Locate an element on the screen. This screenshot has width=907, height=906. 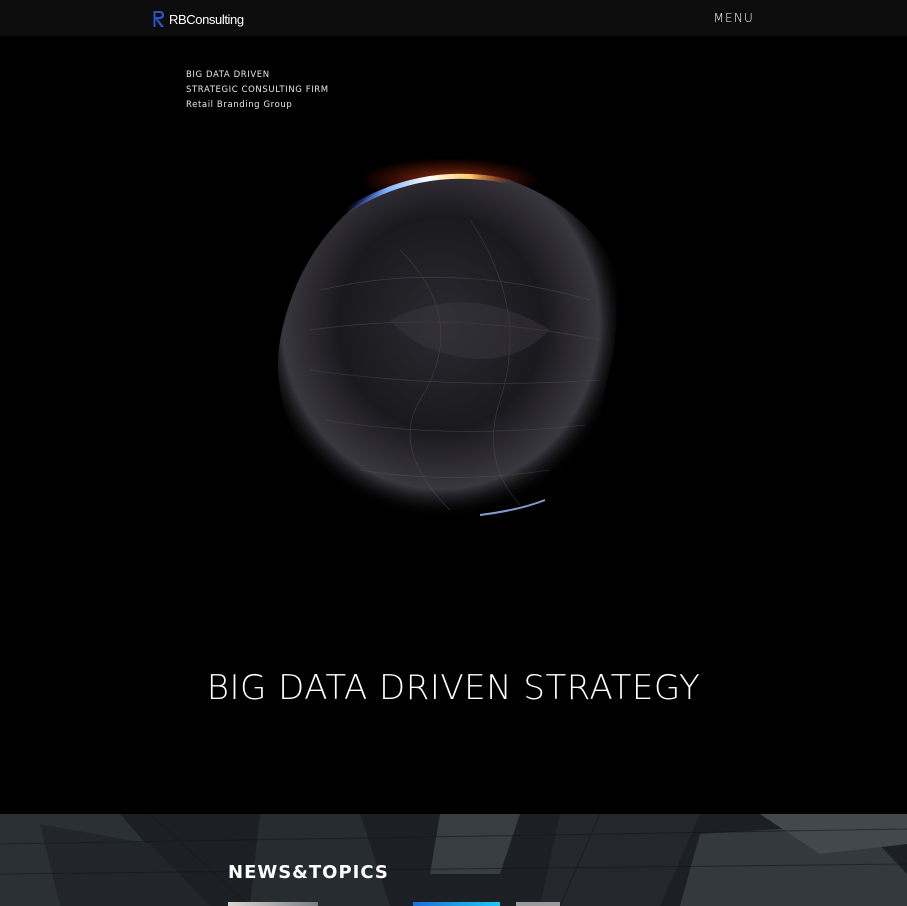
tagline-line-3: Retail Branding Group is located at coordinates (239, 105).